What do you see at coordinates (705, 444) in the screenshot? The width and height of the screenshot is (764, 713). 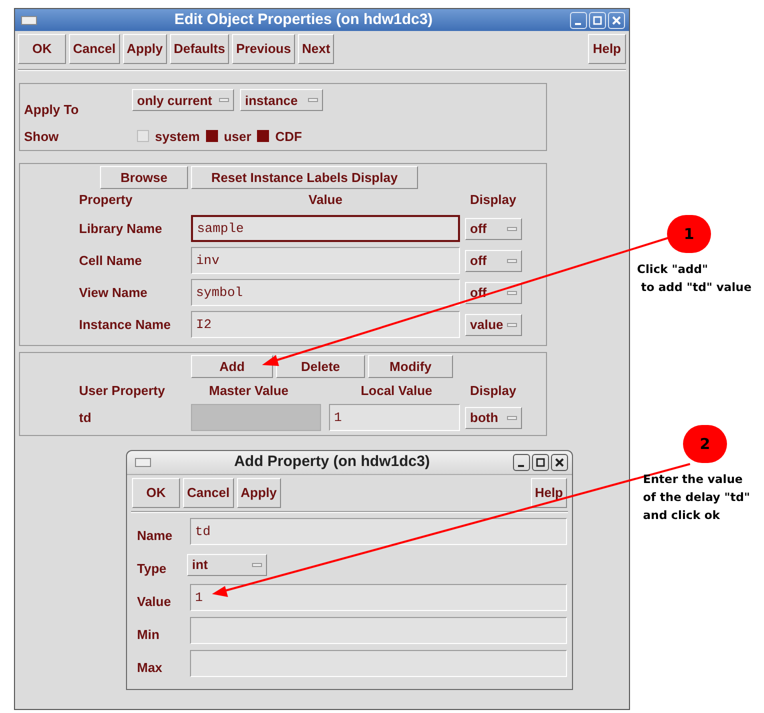 I see `step-badge: 2` at bounding box center [705, 444].